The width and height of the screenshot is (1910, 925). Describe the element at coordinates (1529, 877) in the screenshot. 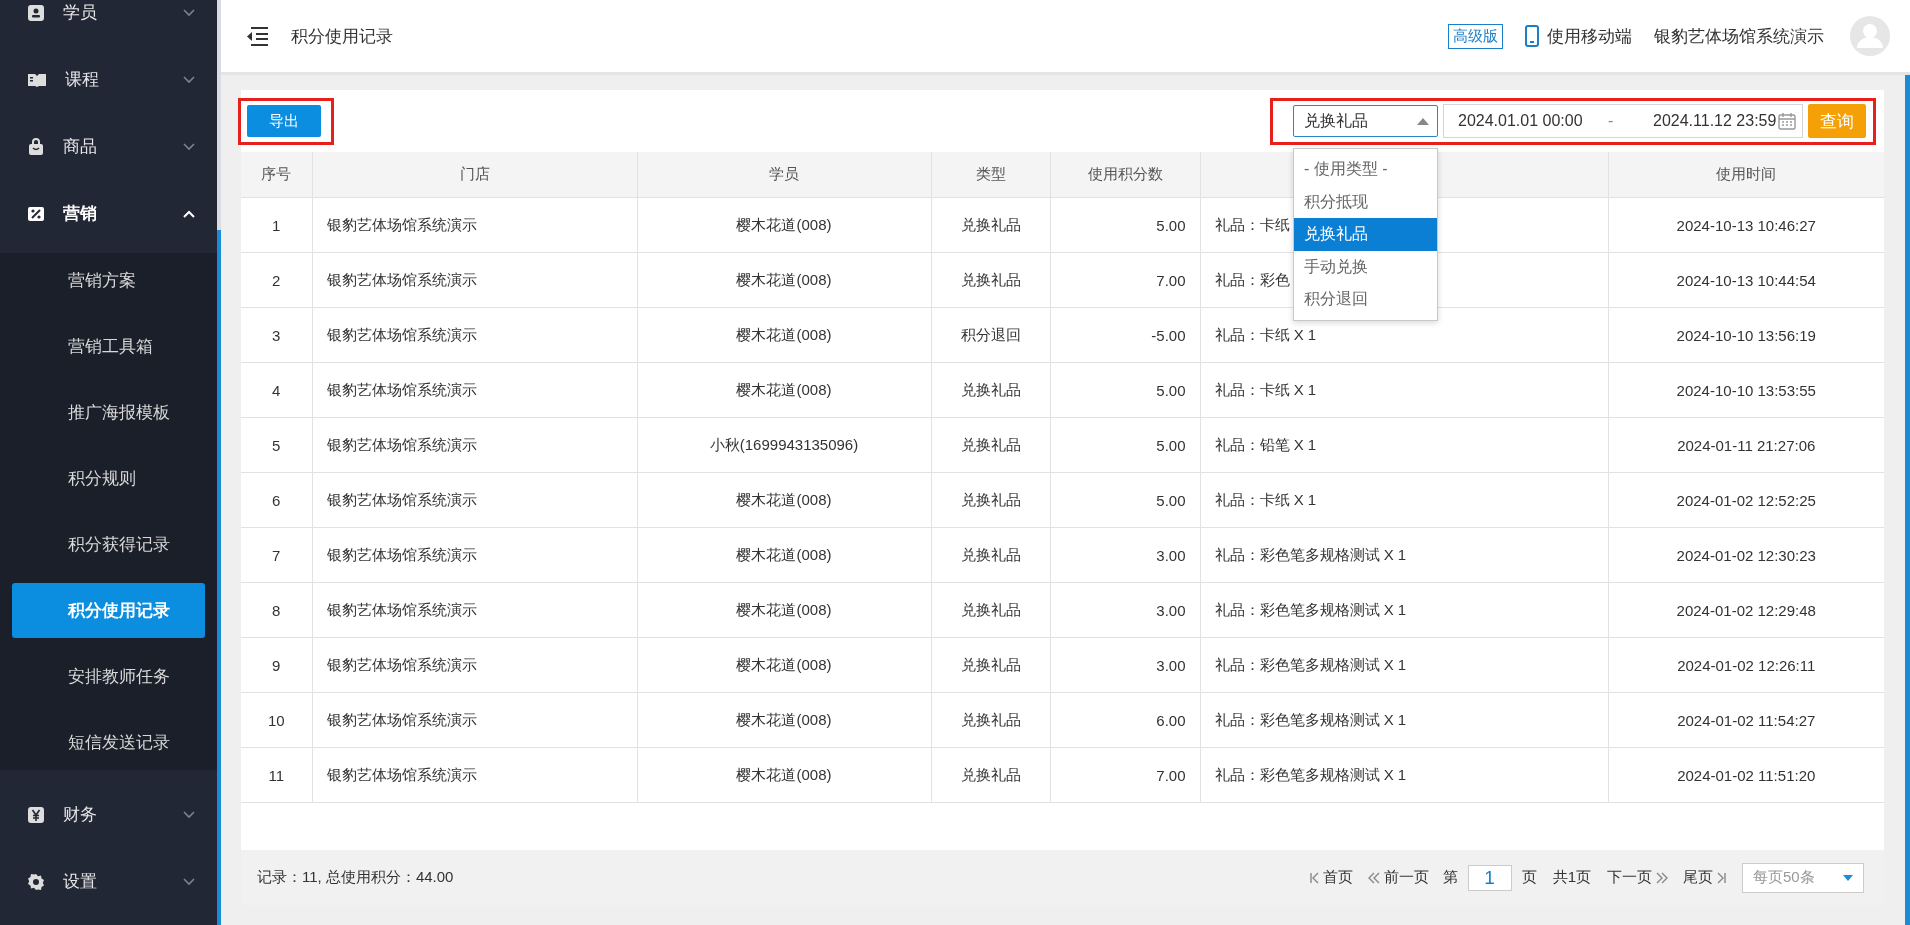

I see `page-label: 页` at that location.